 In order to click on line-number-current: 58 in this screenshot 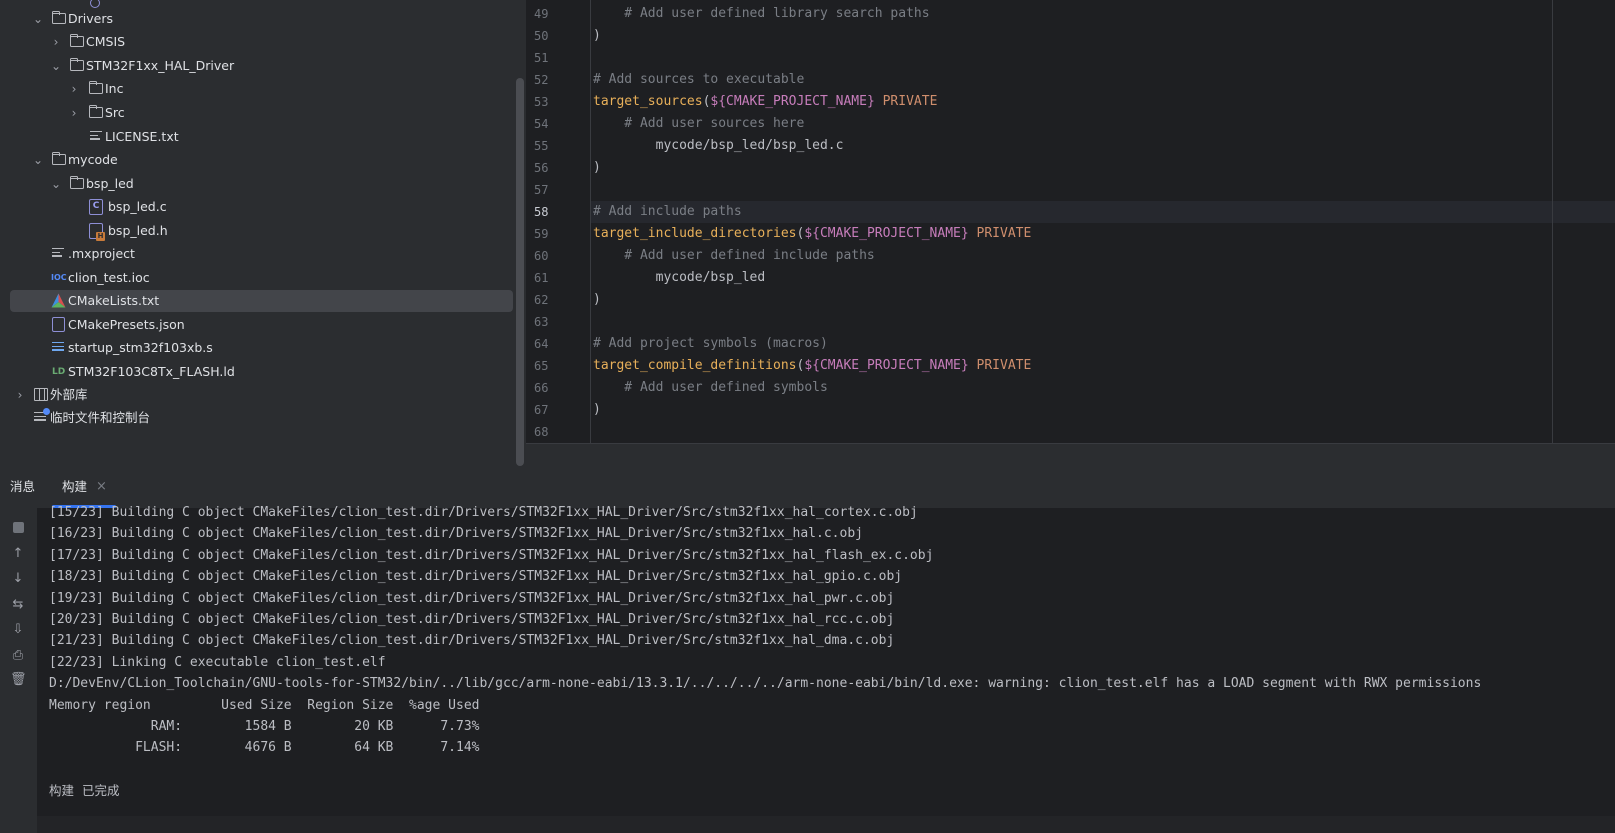, I will do `click(541, 212)`.